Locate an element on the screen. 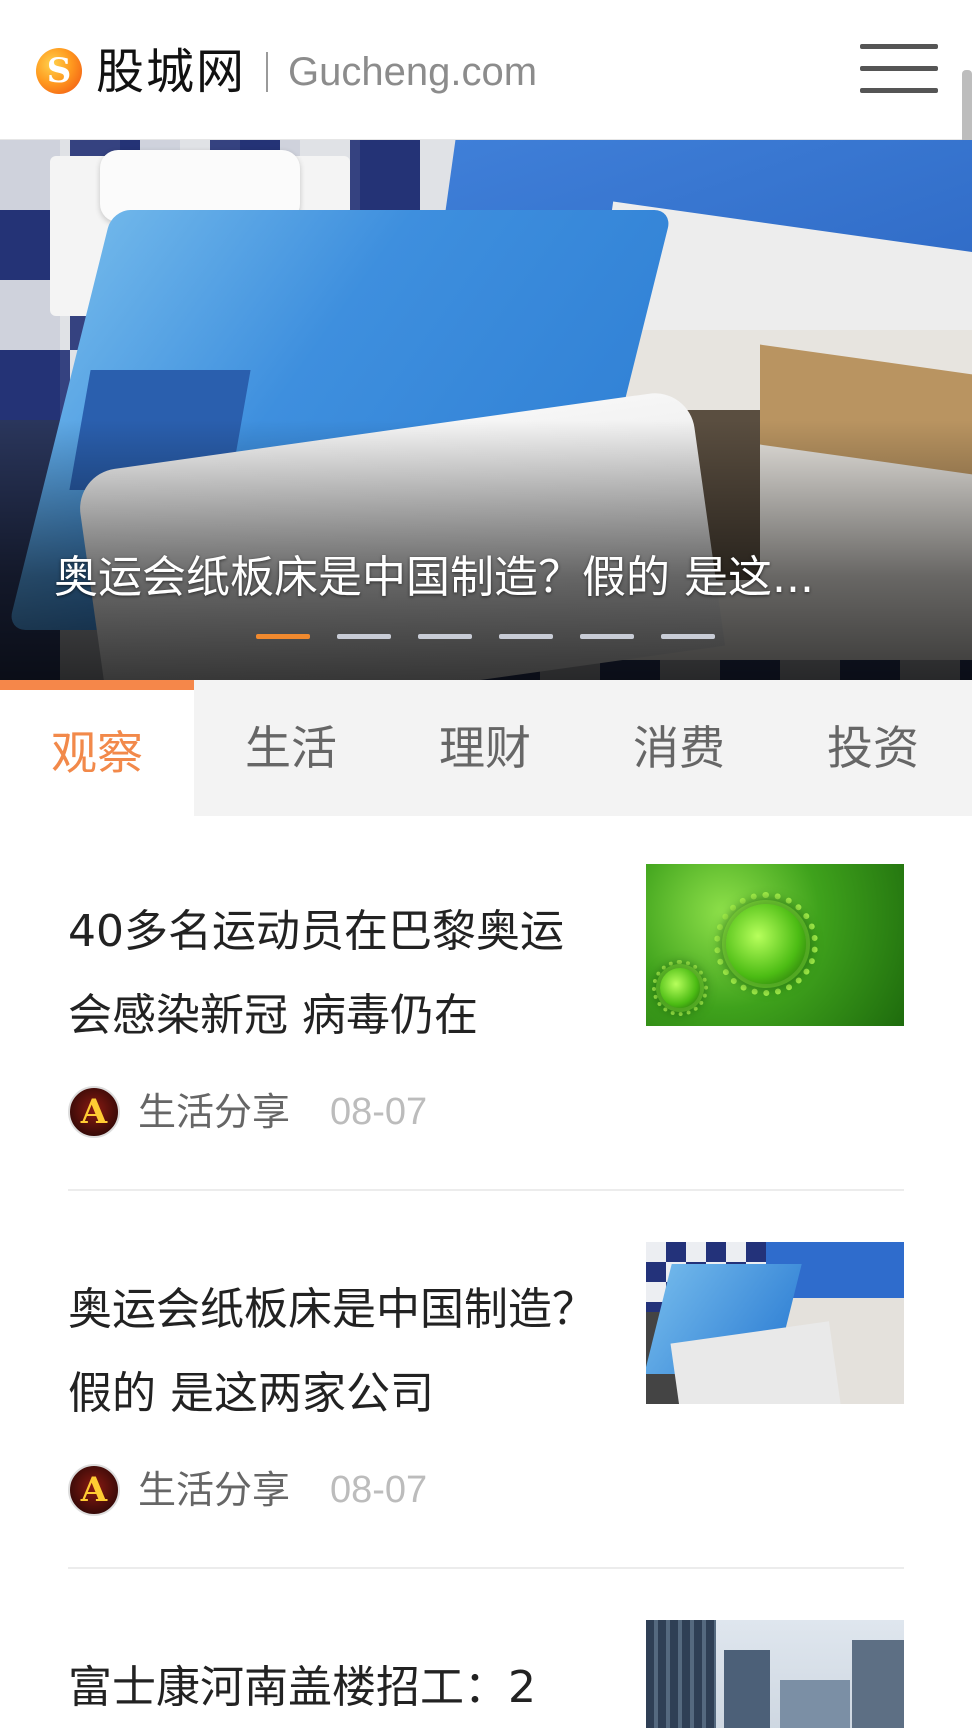 The image size is (972, 1728). cardboard-beds-image is located at coordinates (775, 1323).